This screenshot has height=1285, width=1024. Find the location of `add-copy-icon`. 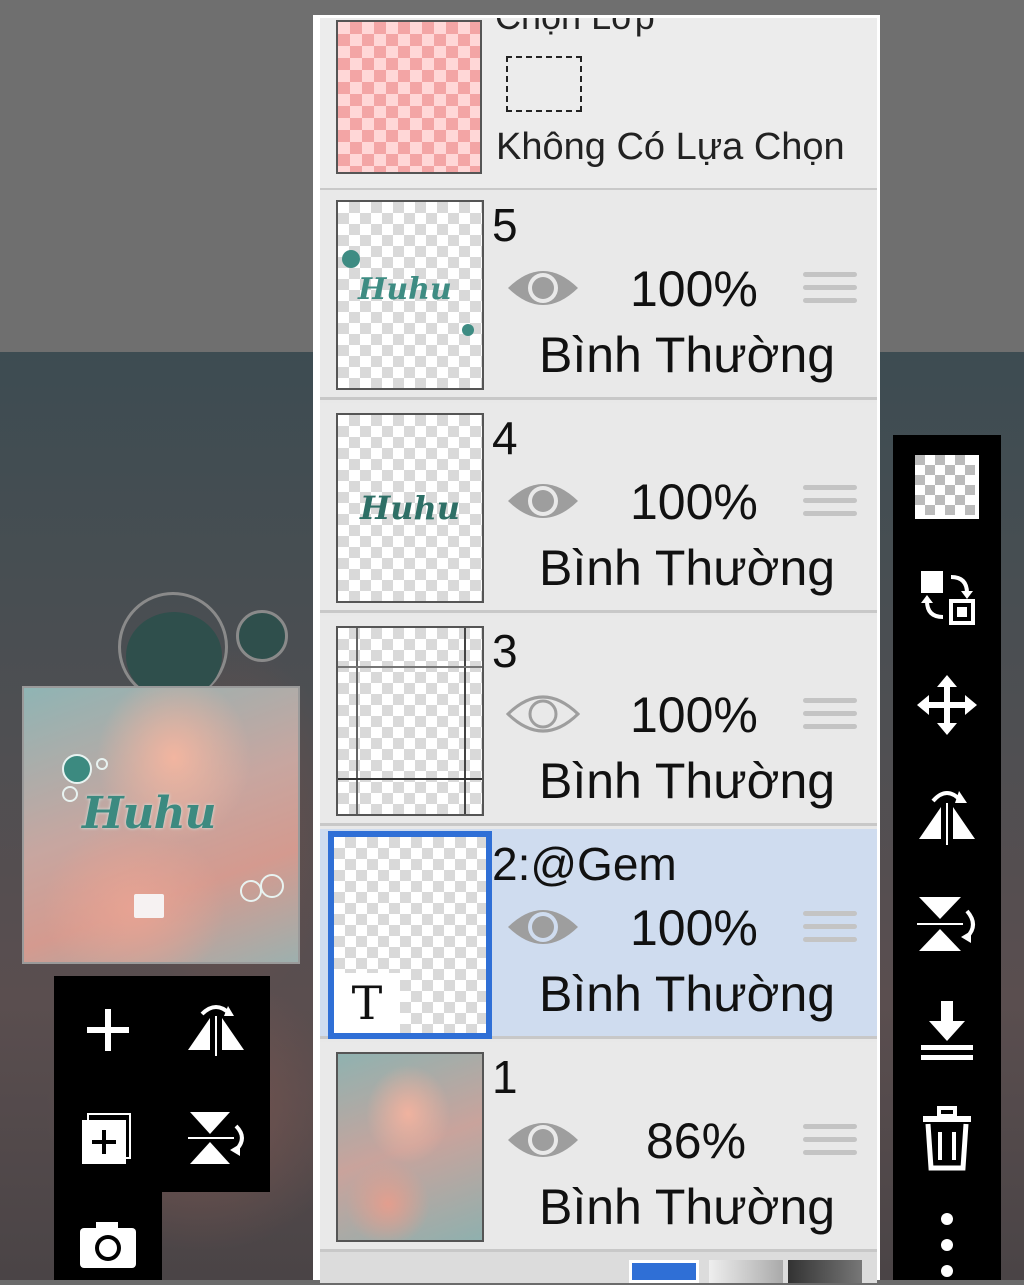

add-copy-icon is located at coordinates (108, 1138).